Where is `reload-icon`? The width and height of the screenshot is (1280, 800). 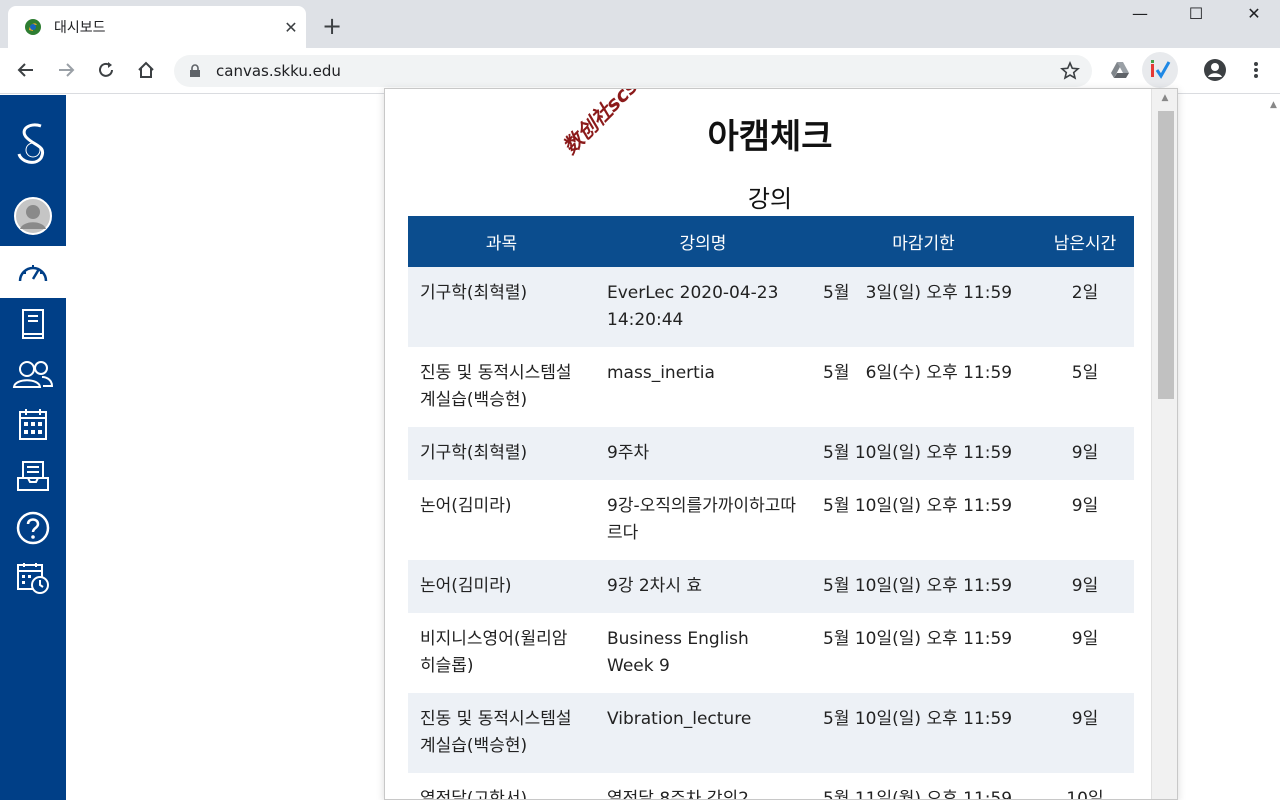 reload-icon is located at coordinates (106, 69).